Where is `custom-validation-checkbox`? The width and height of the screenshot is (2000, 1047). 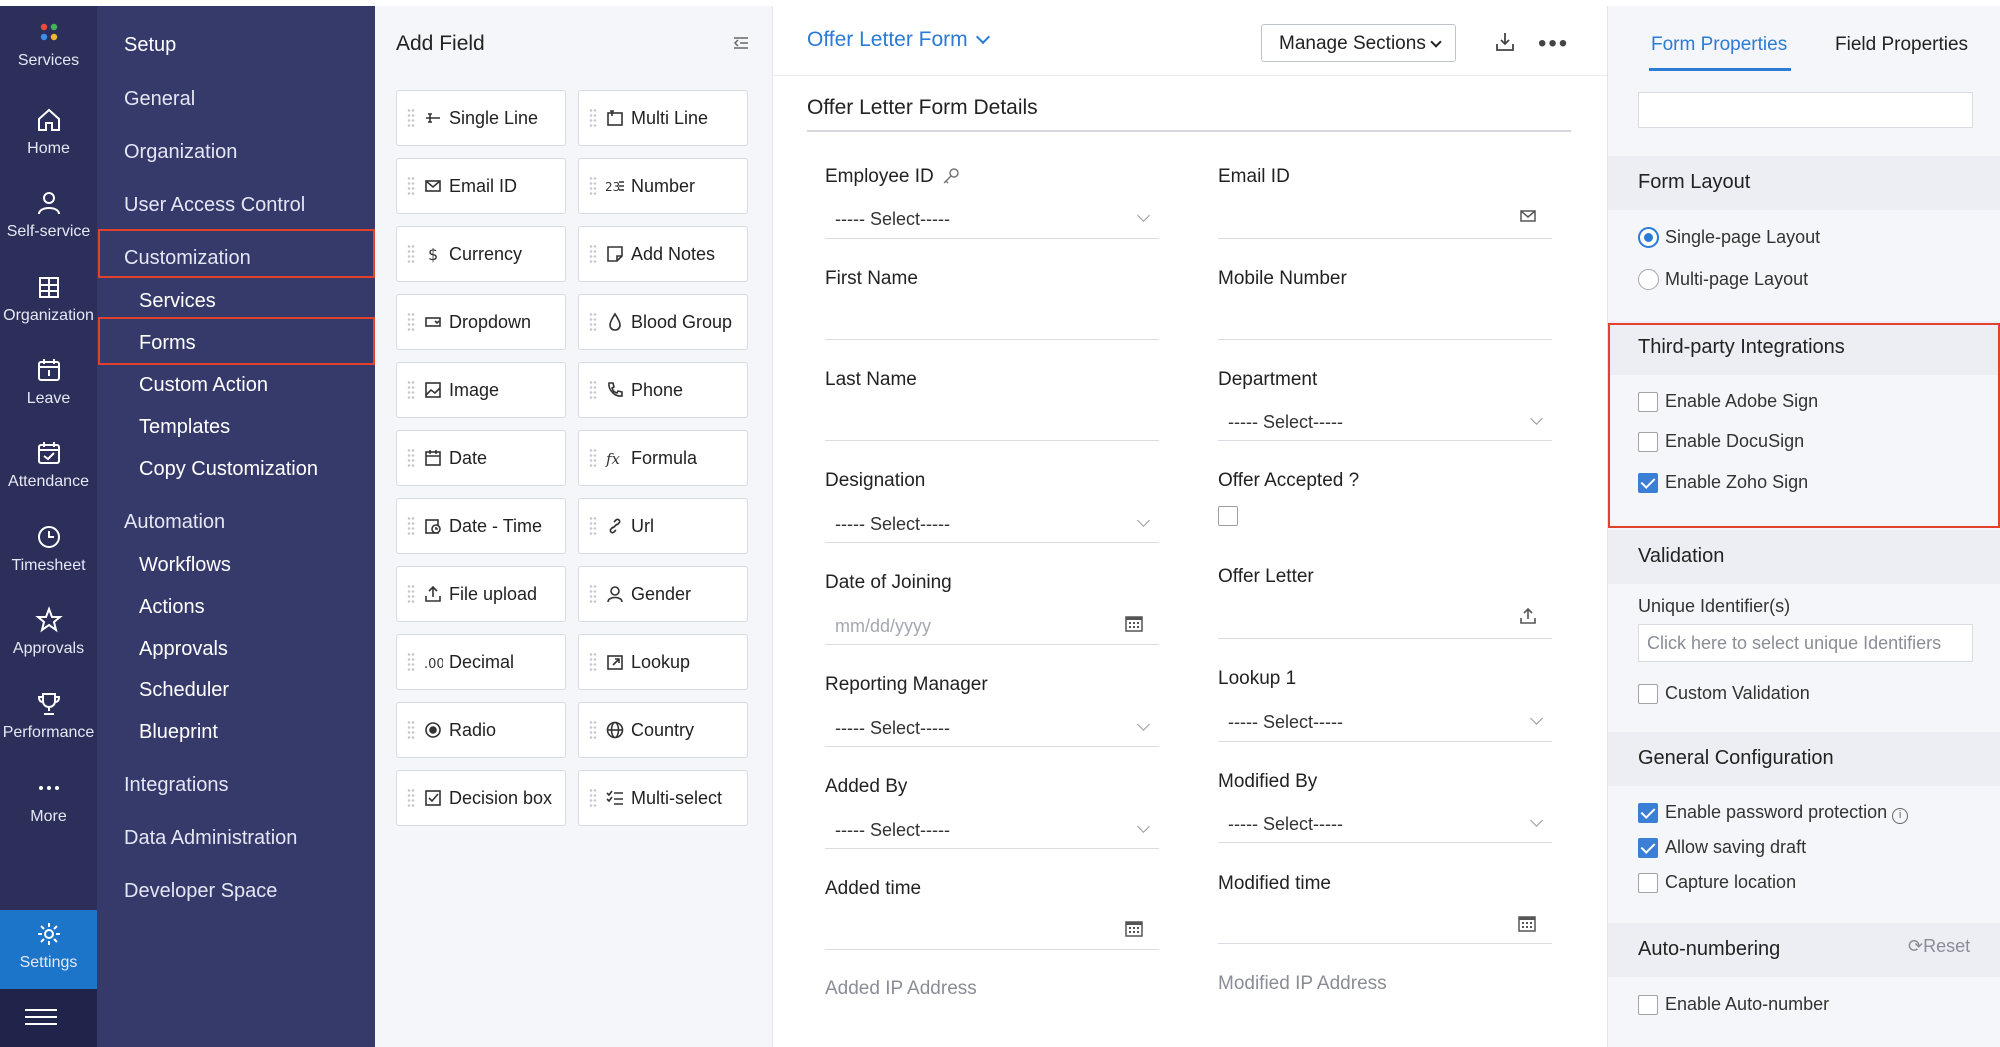
custom-validation-checkbox is located at coordinates (1648, 694).